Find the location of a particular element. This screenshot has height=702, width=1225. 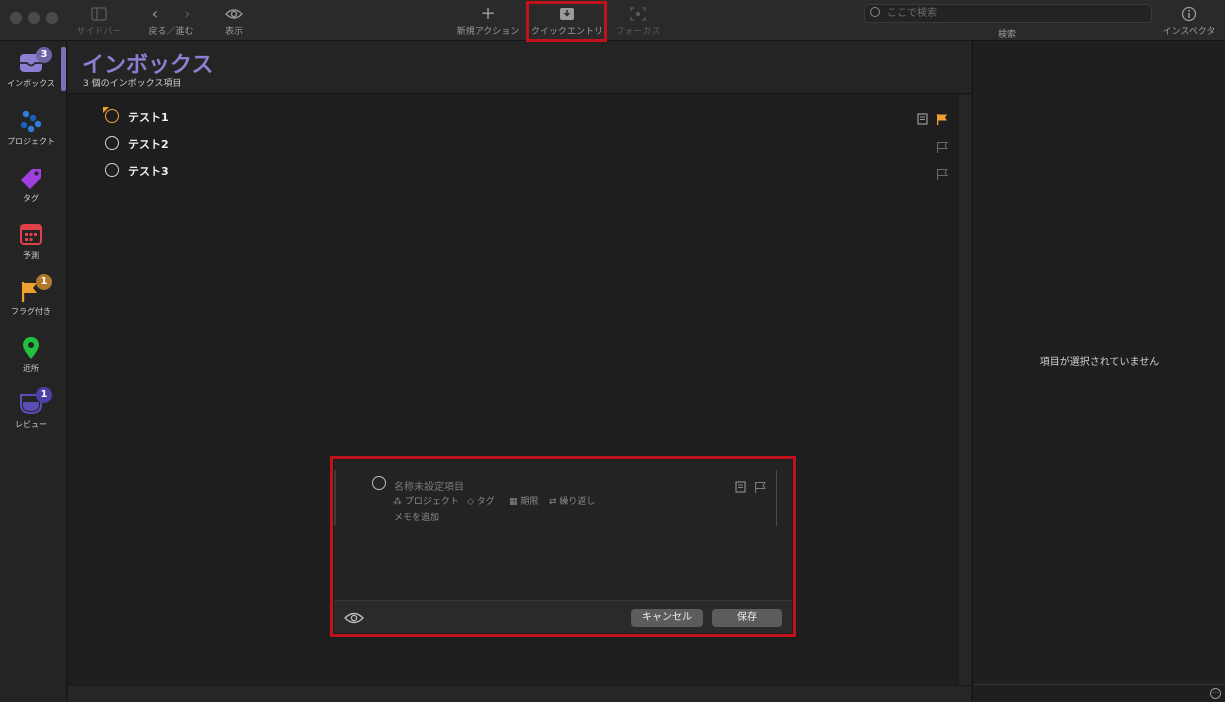

inspector-footer: ··· is located at coordinates (1099, 693).